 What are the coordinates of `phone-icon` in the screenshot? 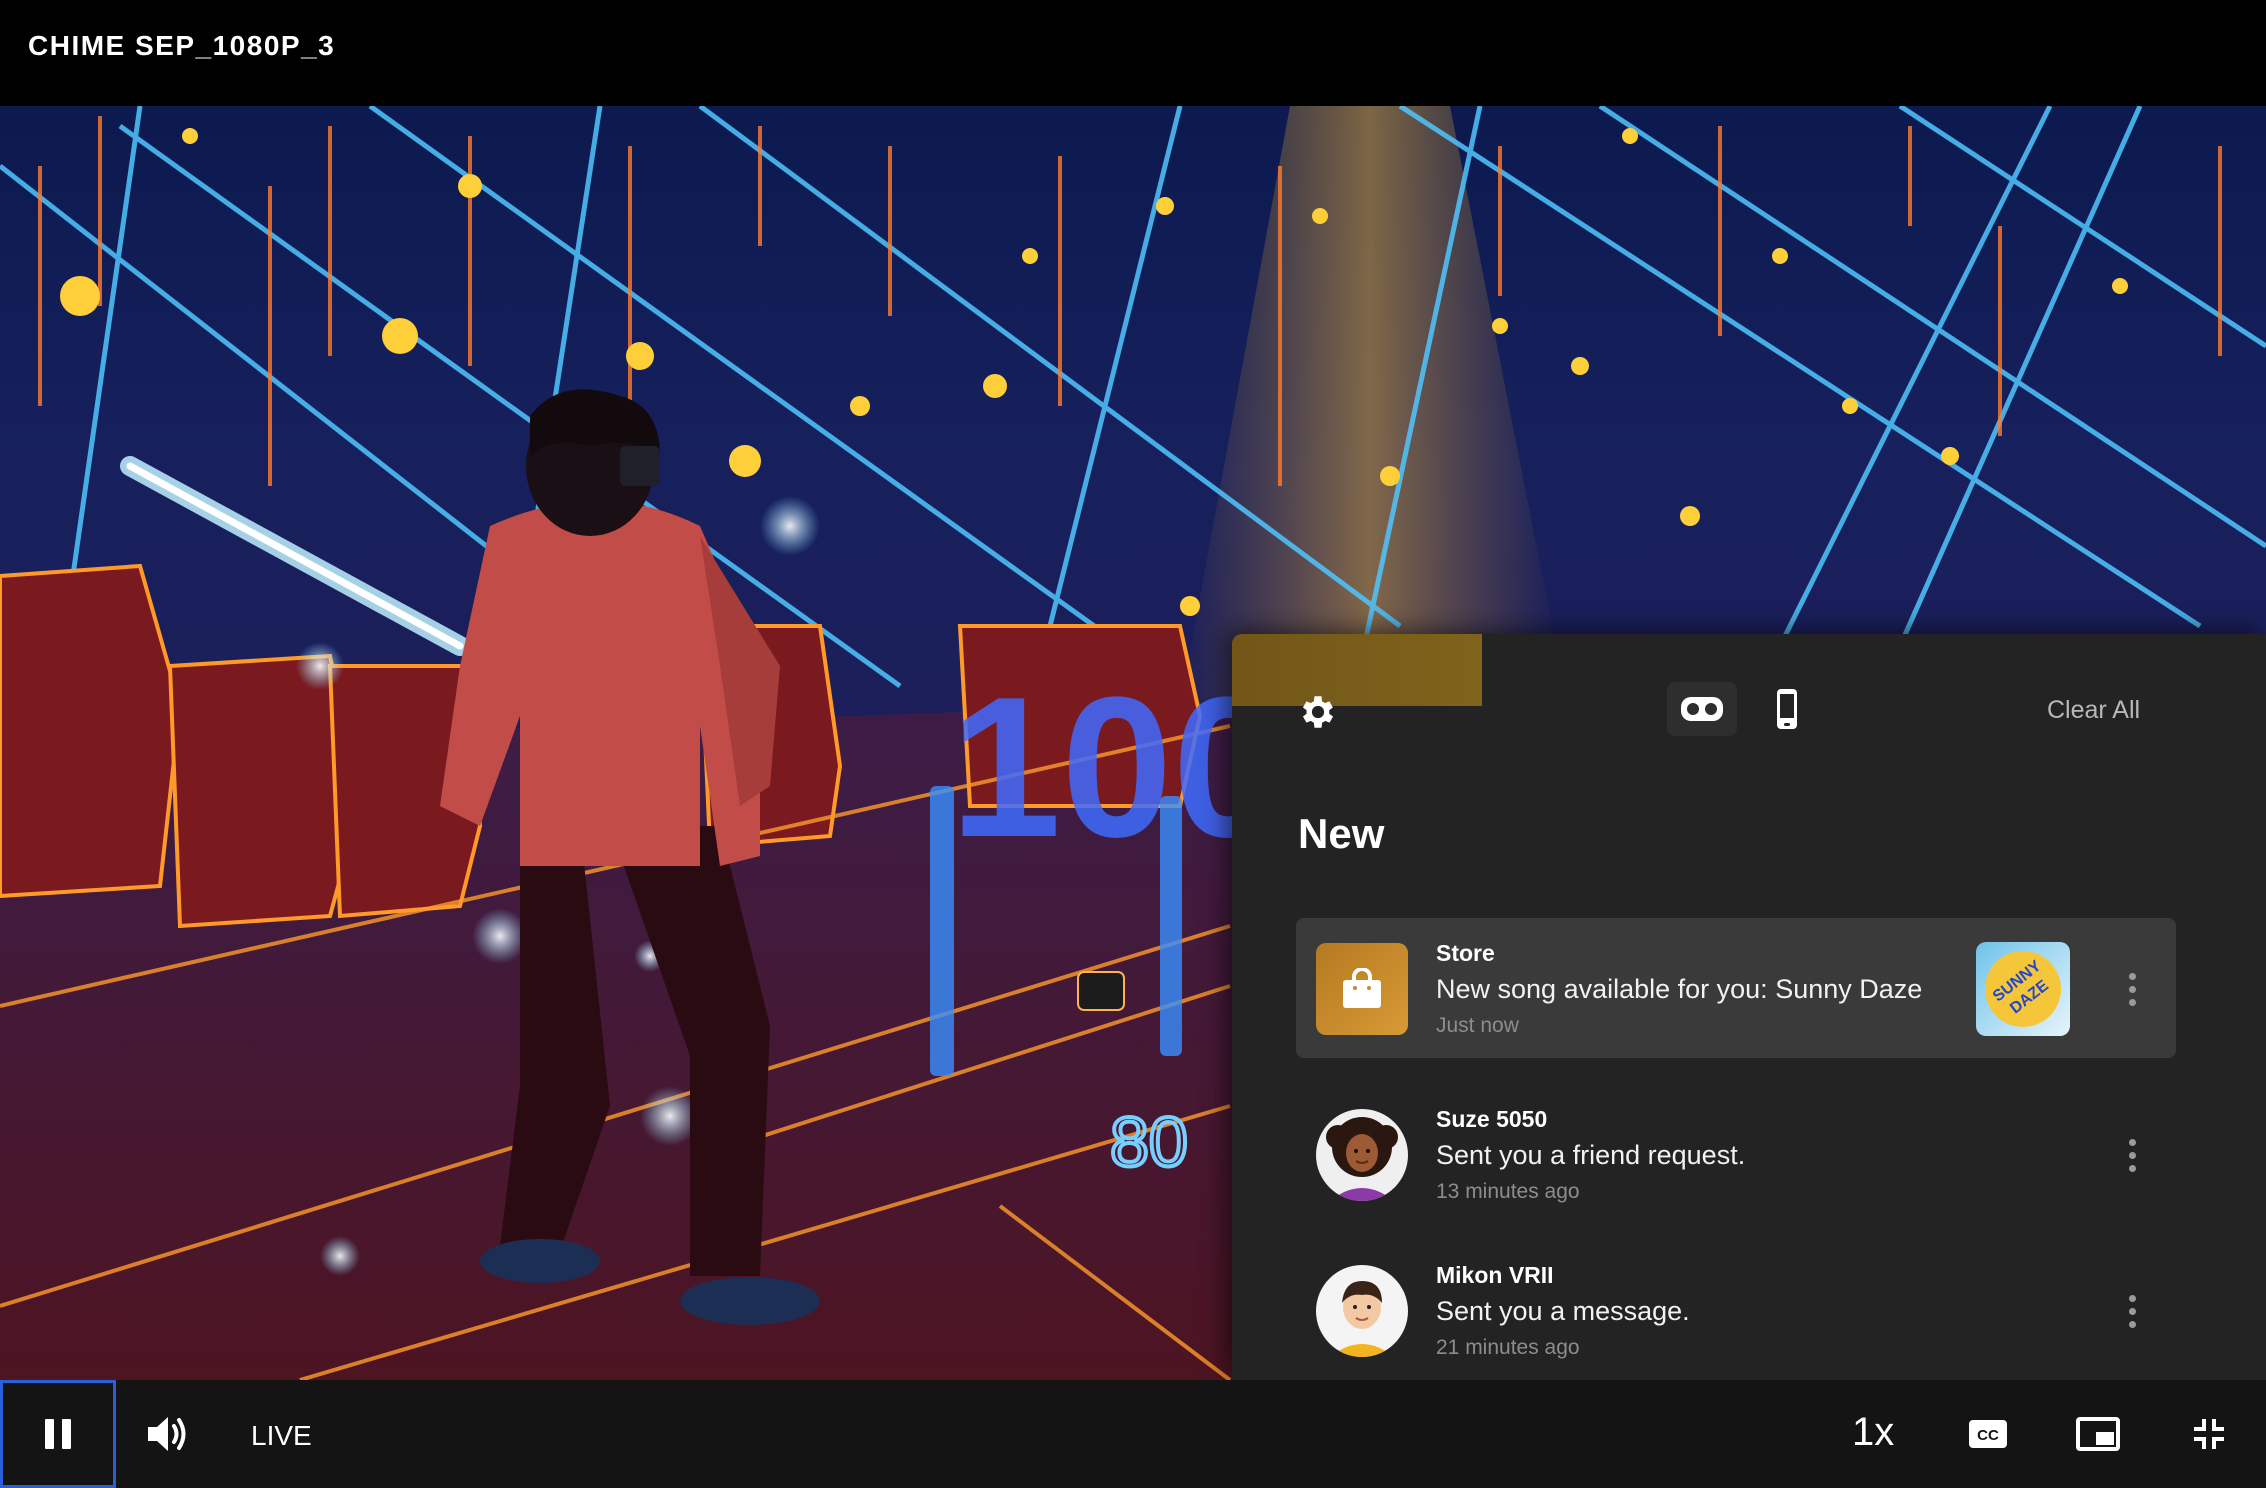 It's located at (1787, 709).